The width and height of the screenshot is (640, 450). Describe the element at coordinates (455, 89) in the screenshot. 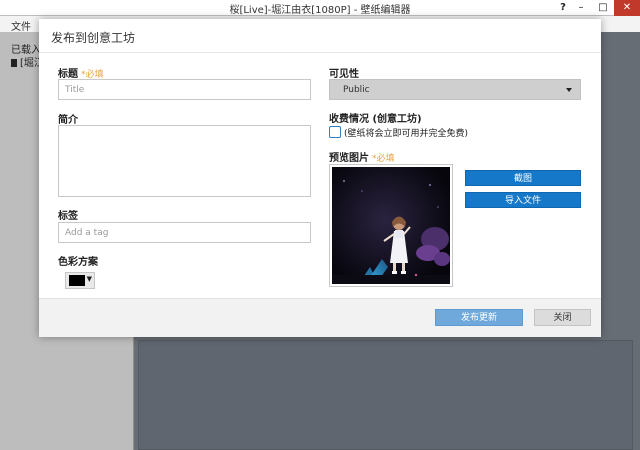

I see `visibility-select: Public` at that location.